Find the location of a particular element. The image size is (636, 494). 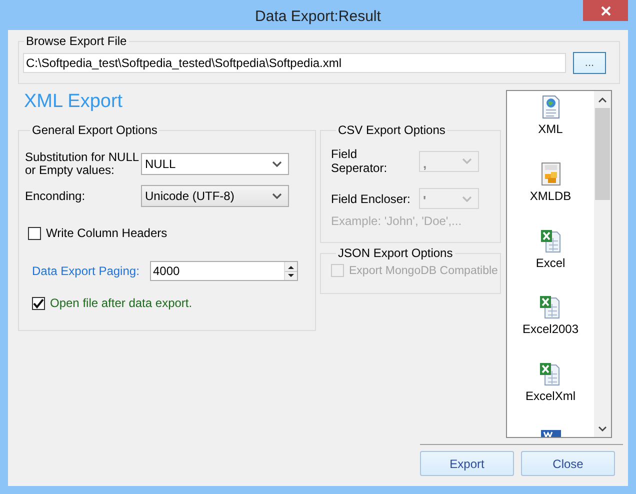

group-title: JSON Export Options is located at coordinates (395, 253).